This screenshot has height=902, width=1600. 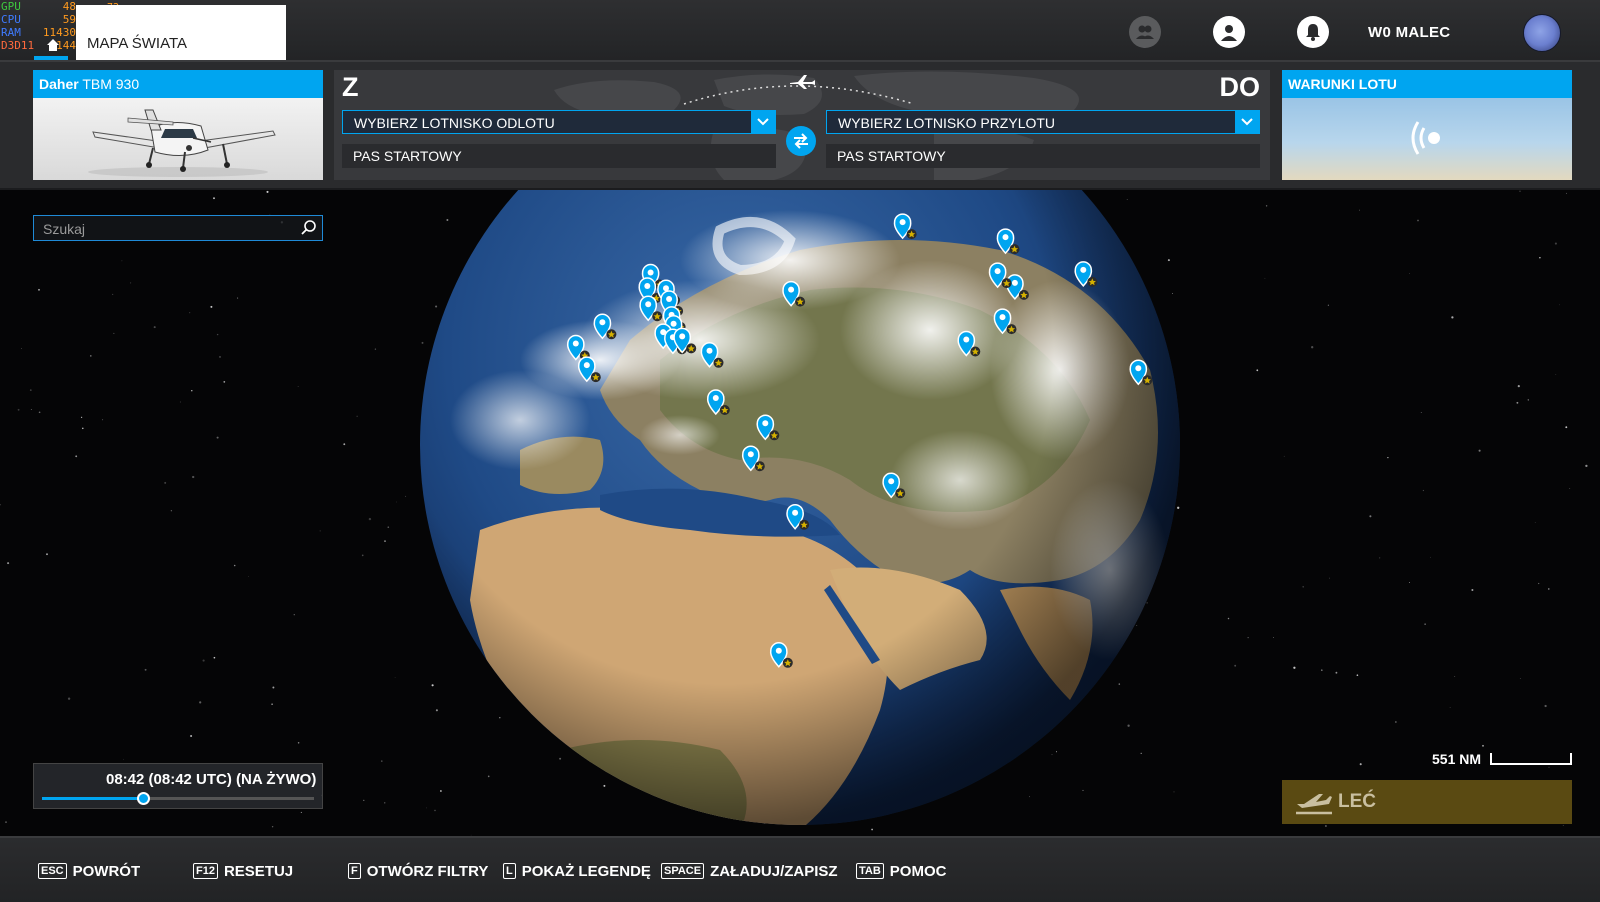 I want to click on space-key: SPACE, so click(x=683, y=871).